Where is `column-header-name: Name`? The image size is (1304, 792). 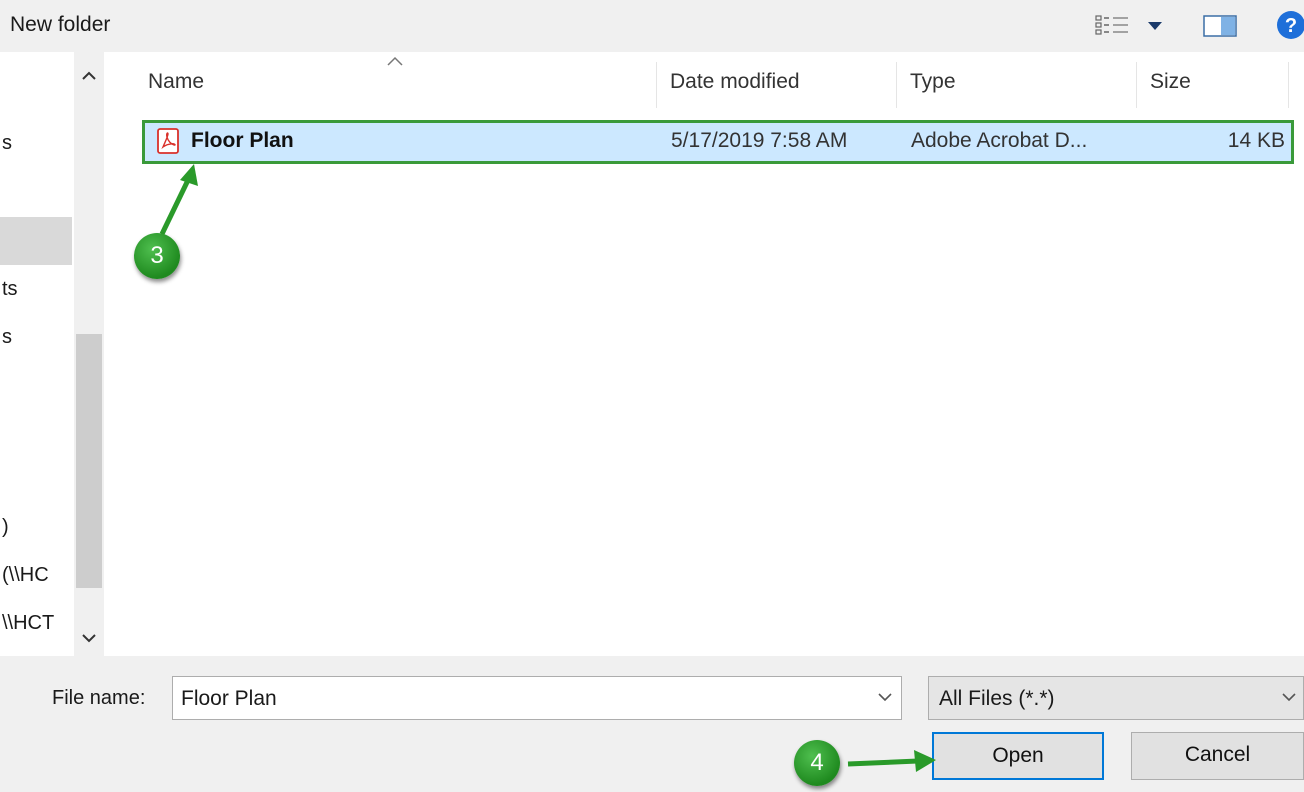
column-header-name: Name is located at coordinates (402, 82).